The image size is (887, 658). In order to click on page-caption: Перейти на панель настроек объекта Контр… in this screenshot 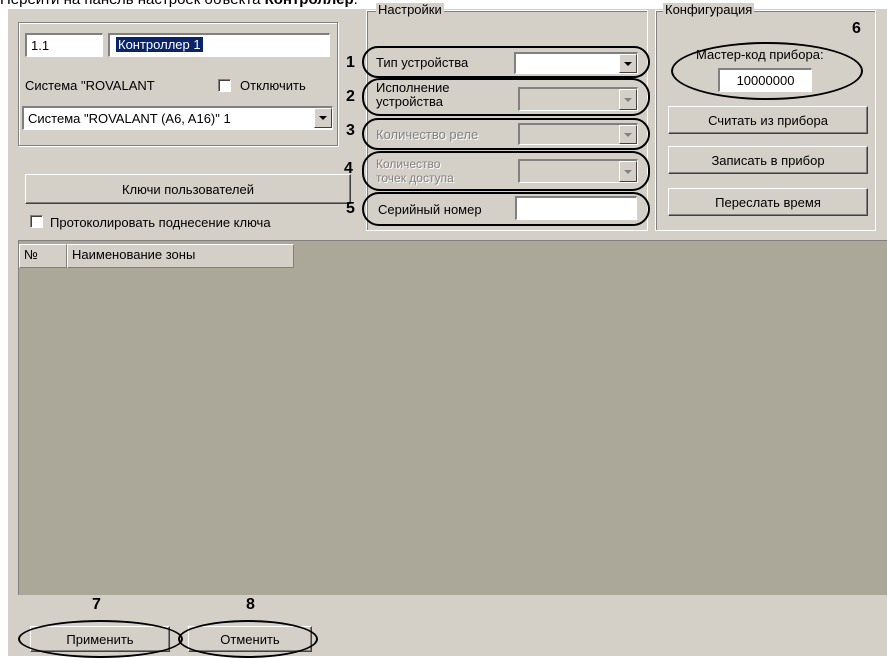, I will do `click(179, 4)`.